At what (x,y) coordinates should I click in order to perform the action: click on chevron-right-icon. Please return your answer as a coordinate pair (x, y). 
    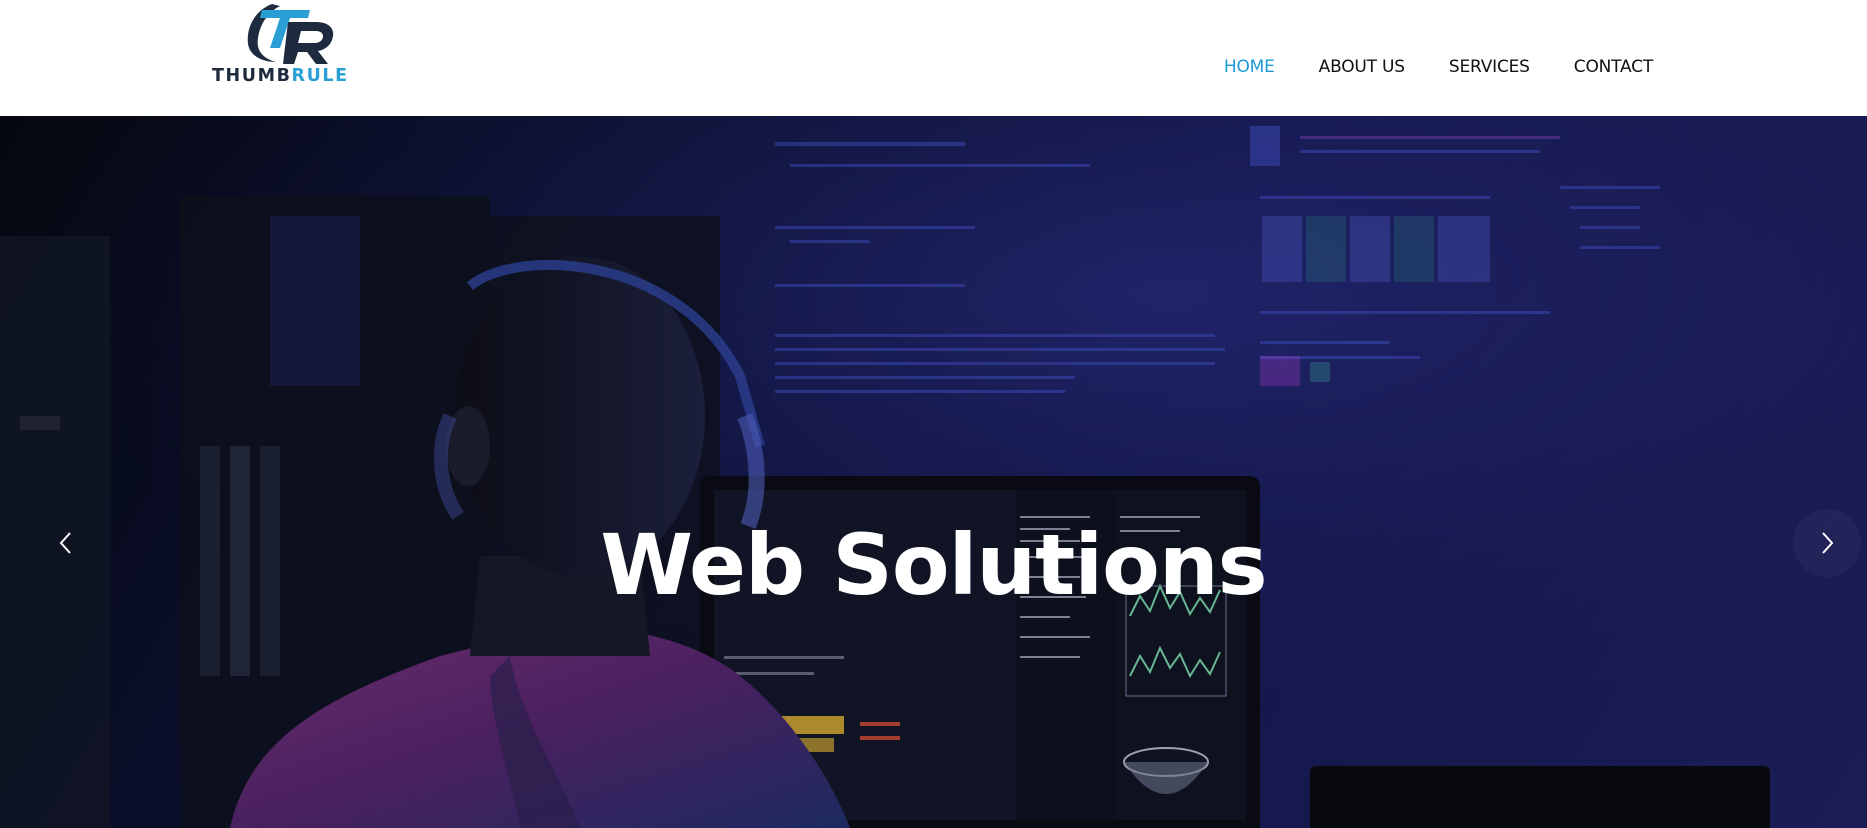
    Looking at the image, I should click on (1828, 543).